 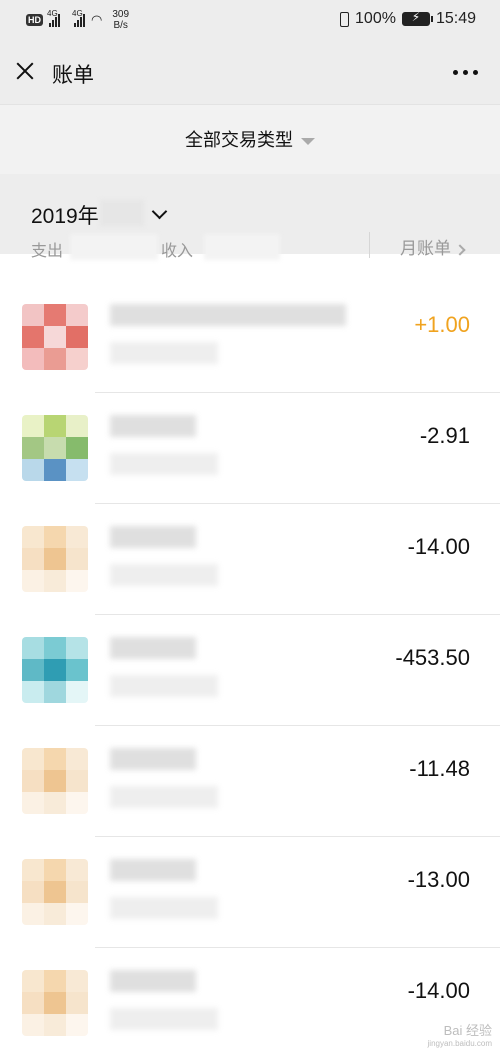 I want to click on transaction-type-filter: 全部交易类型, so click(x=250, y=139).